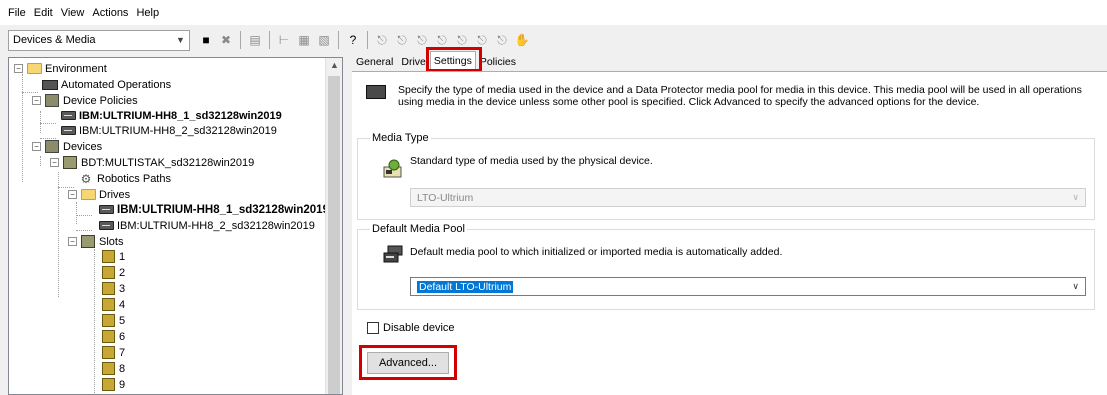 Image resolution: width=1107 pixels, height=395 pixels. Describe the element at coordinates (105, 194) in the screenshot. I see `tree-node-drives: Drives` at that location.